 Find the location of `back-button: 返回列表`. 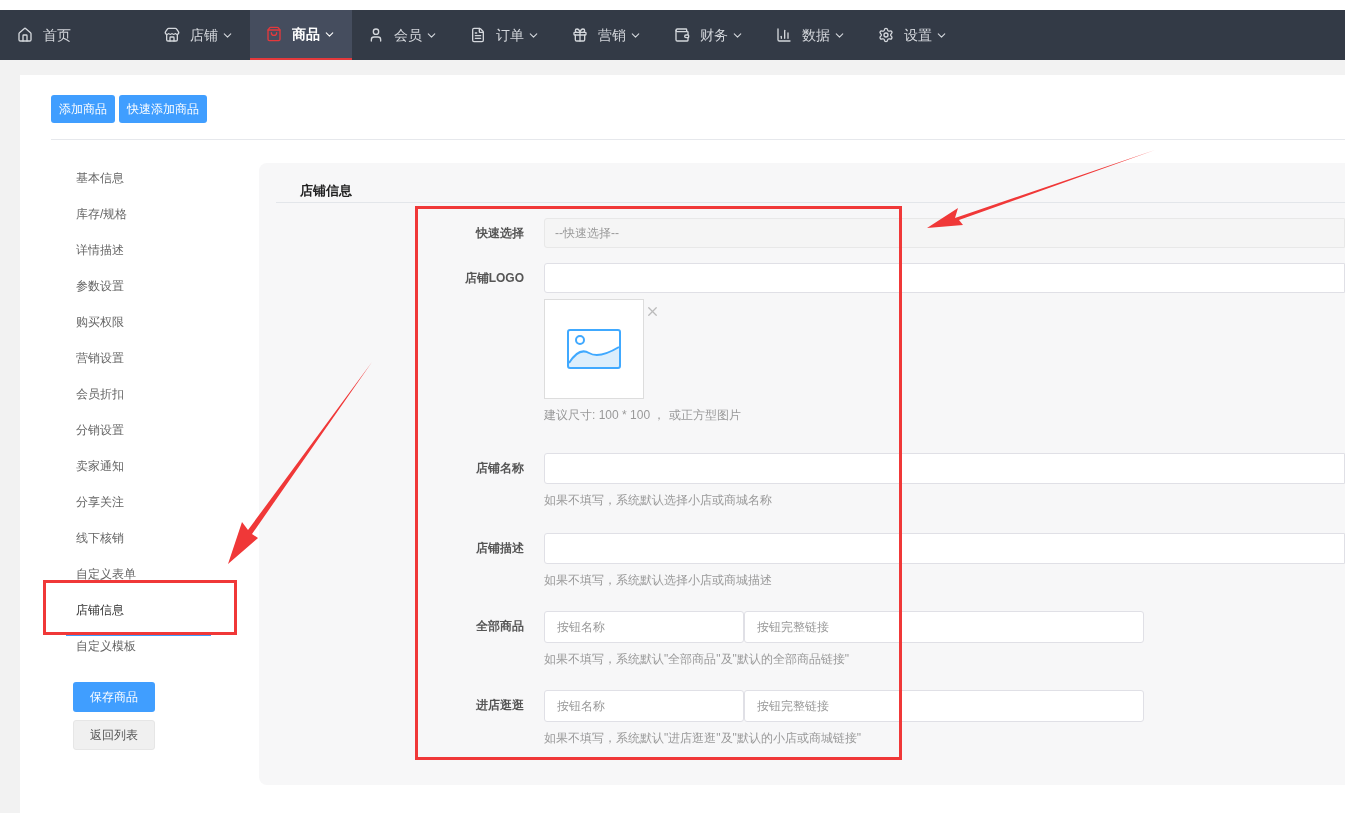

back-button: 返回列表 is located at coordinates (114, 735).